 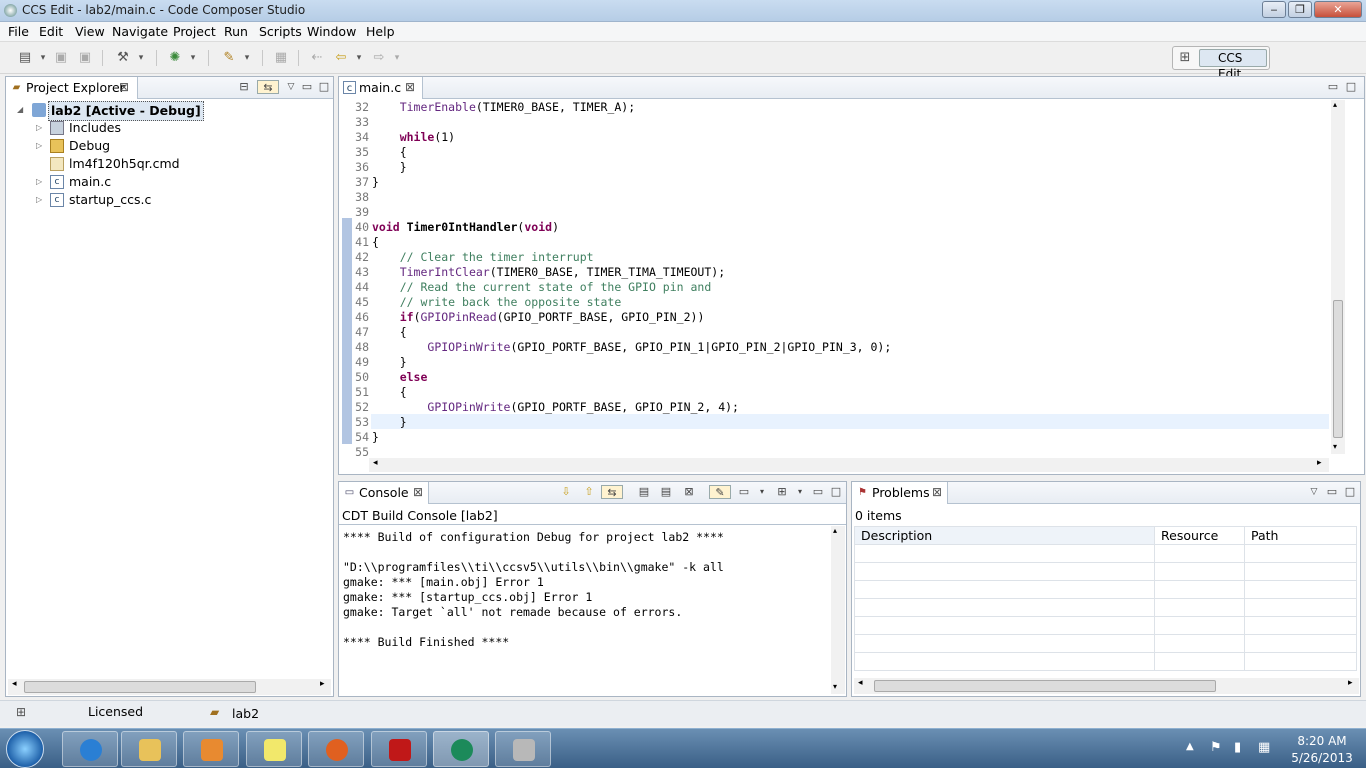 What do you see at coordinates (720, 492) in the screenshot?
I see `show-console-icon: ✎` at bounding box center [720, 492].